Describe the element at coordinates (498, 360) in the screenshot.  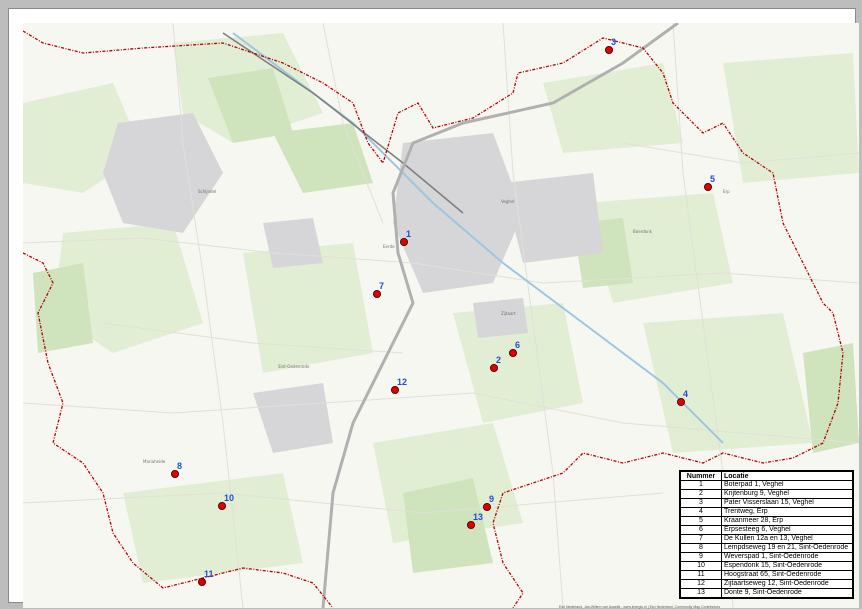
I see `marker-label: 2` at that location.